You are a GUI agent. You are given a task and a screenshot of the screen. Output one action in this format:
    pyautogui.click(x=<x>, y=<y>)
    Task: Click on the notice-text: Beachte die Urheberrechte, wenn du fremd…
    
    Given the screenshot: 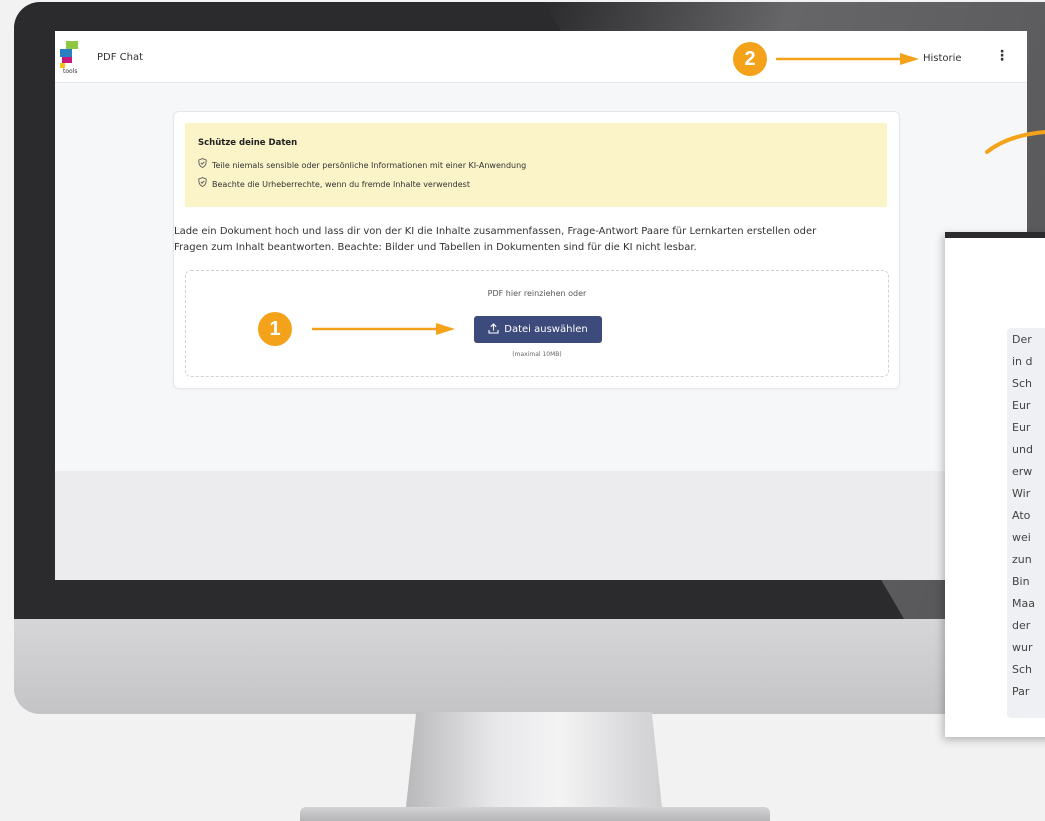 What is the action you would take?
    pyautogui.click(x=341, y=184)
    